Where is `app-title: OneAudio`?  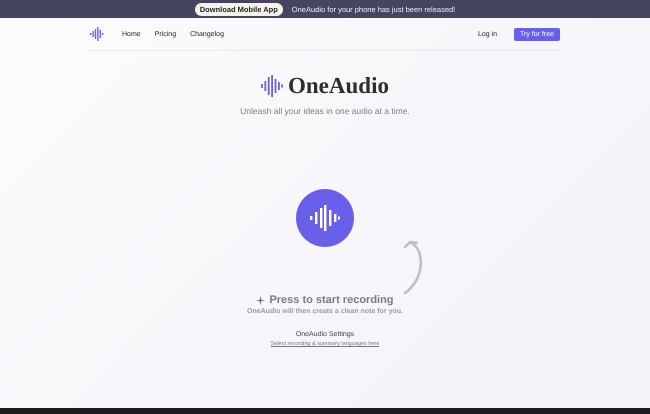
app-title: OneAudio is located at coordinates (338, 86).